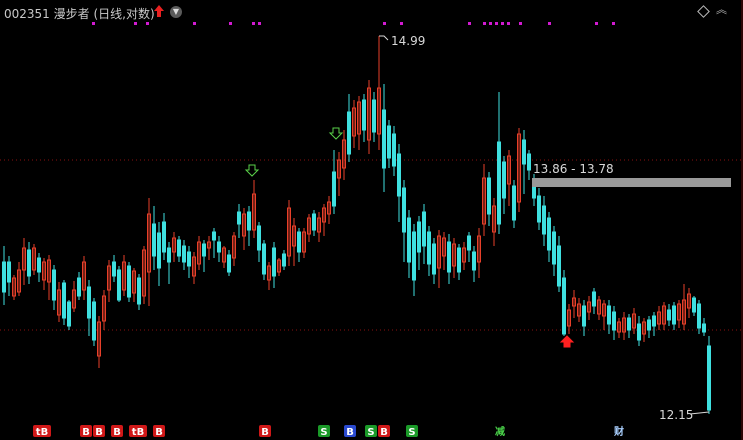 The height and width of the screenshot is (440, 743). I want to click on signal-badge-label: 减, so click(500, 431).